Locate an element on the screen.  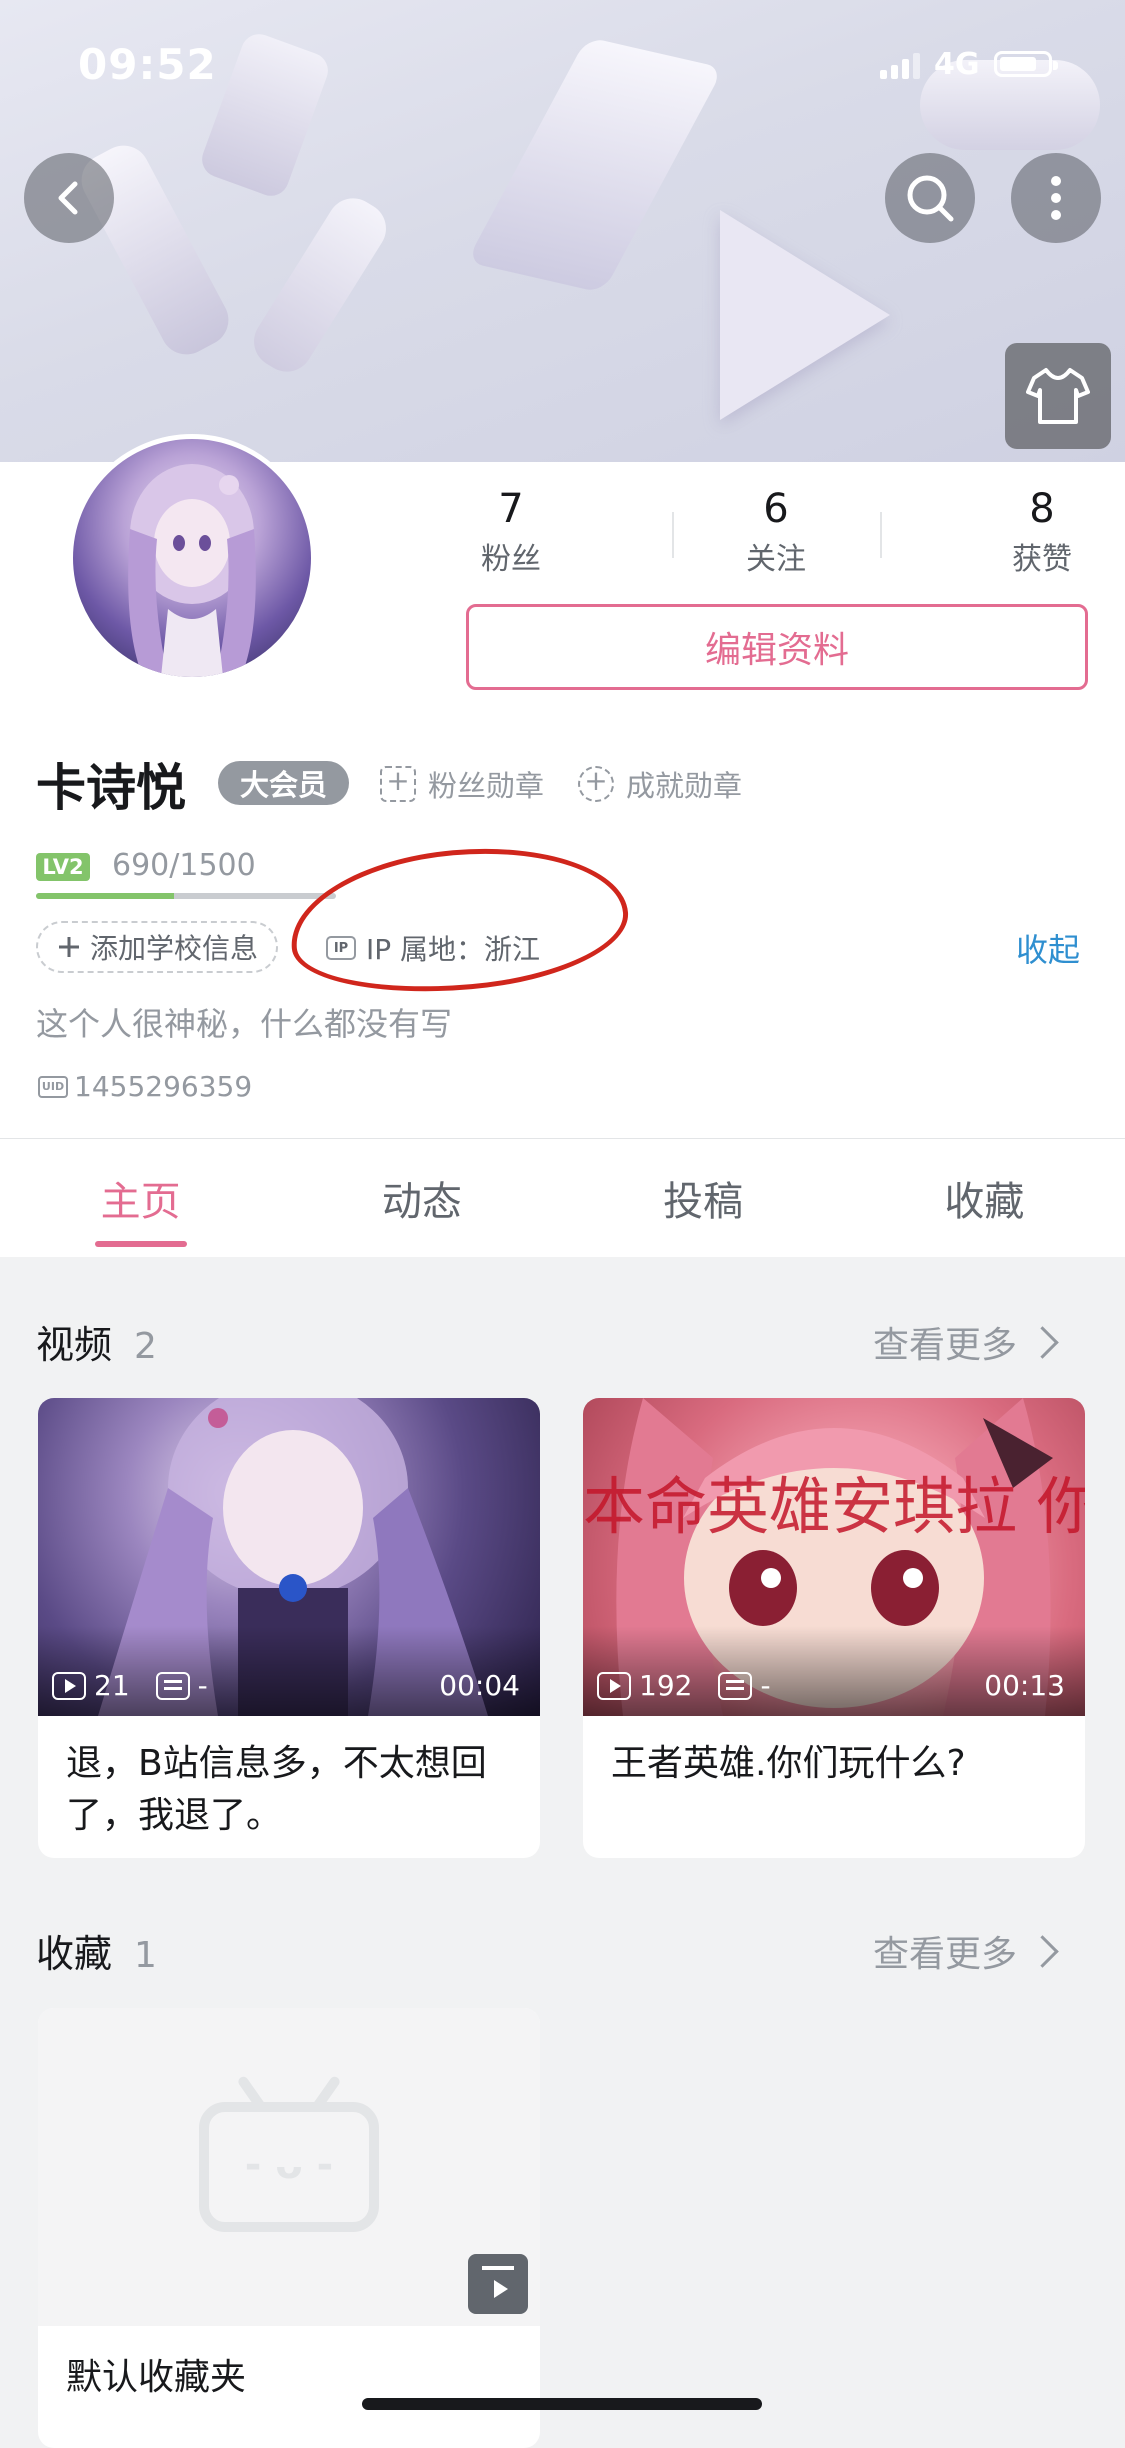
folder-cover: - ᴗ - is located at coordinates (289, 2167).